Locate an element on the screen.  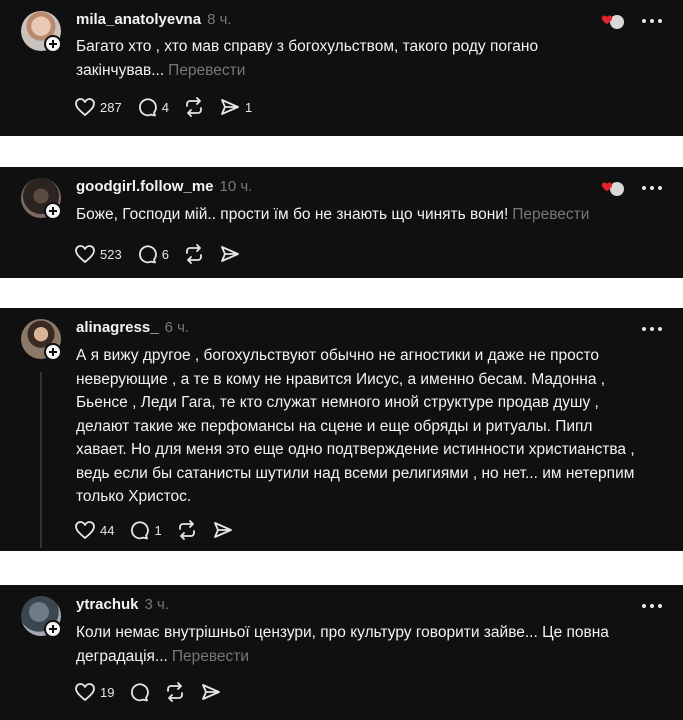
like-count: 523 is located at coordinates (111, 254).